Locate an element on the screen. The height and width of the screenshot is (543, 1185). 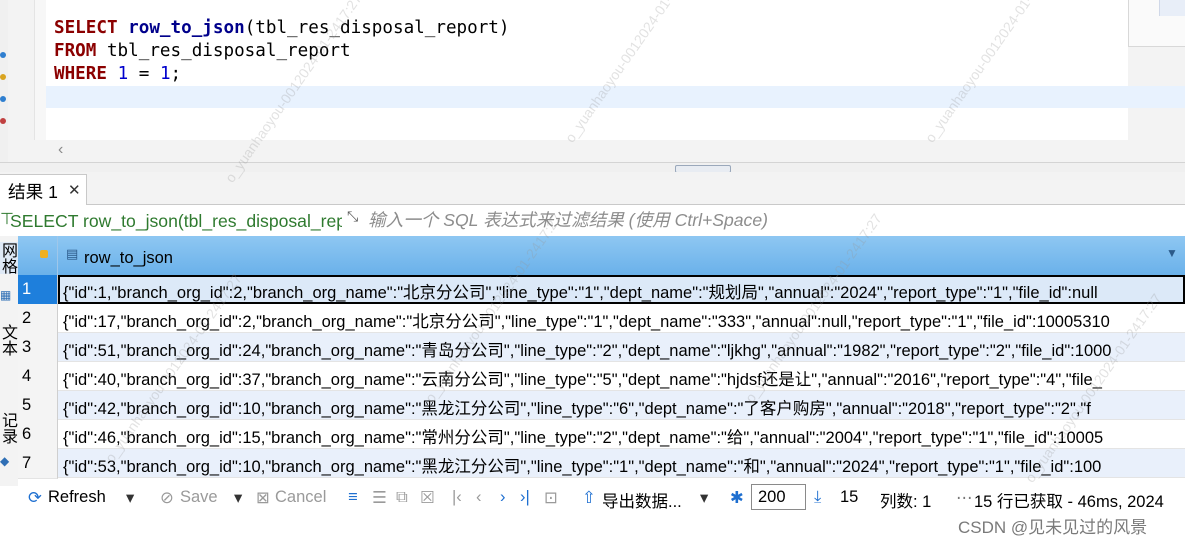
code-token: FROM is located at coordinates (80, 51).